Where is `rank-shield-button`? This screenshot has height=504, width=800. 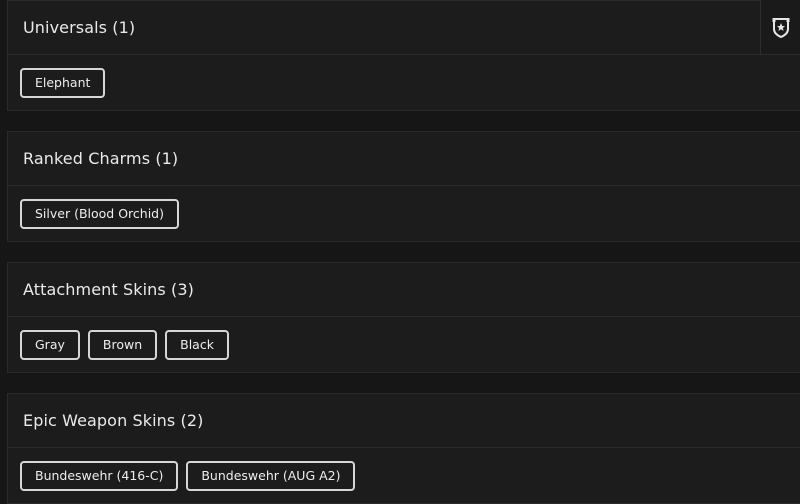
rank-shield-button is located at coordinates (780, 27).